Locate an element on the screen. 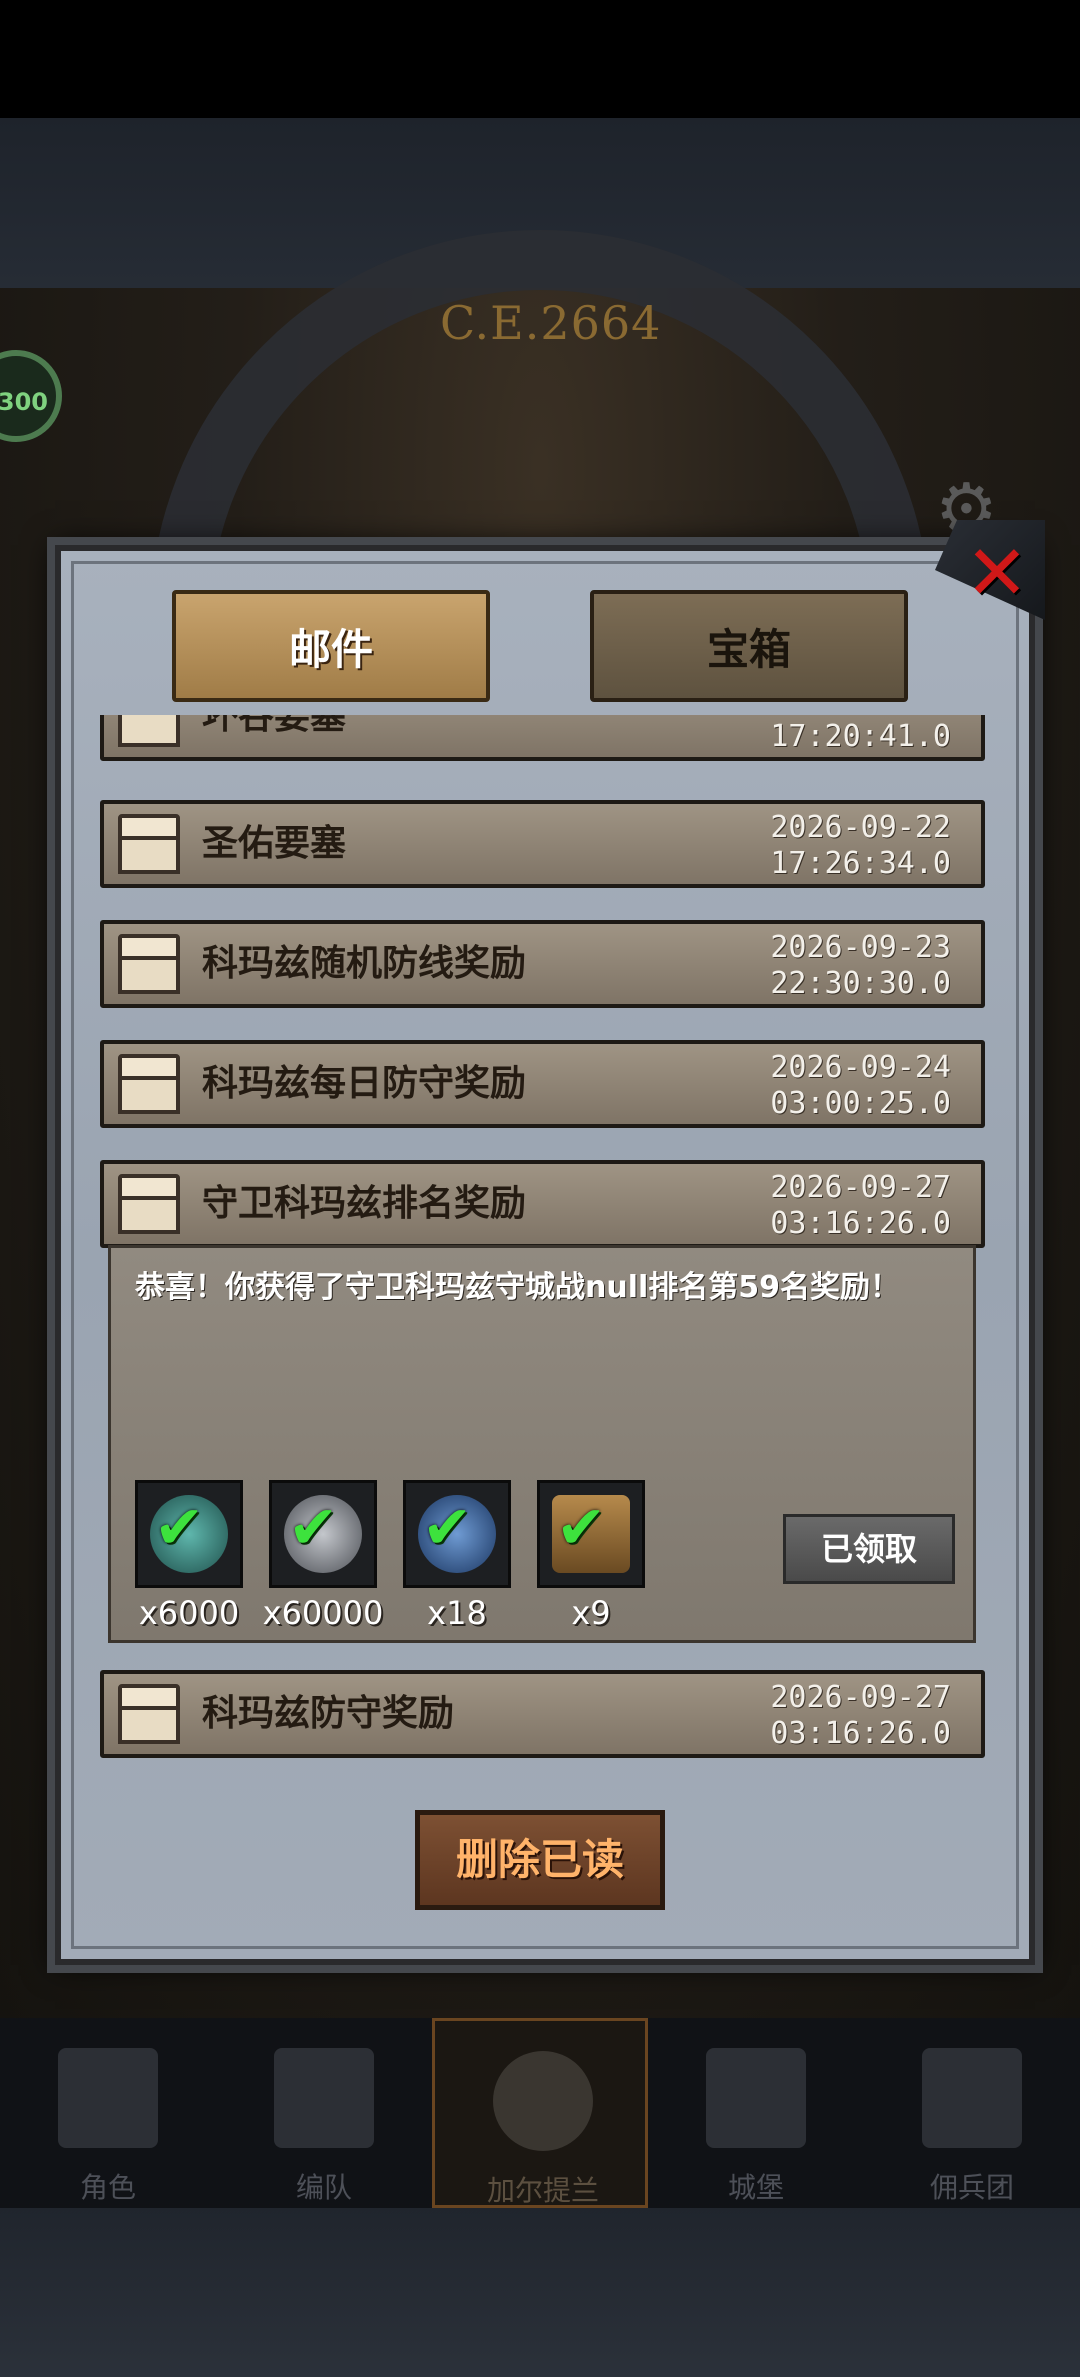 The height and width of the screenshot is (2377, 1080). nav-galtiran: 加尔提兰 is located at coordinates (540, 2113).